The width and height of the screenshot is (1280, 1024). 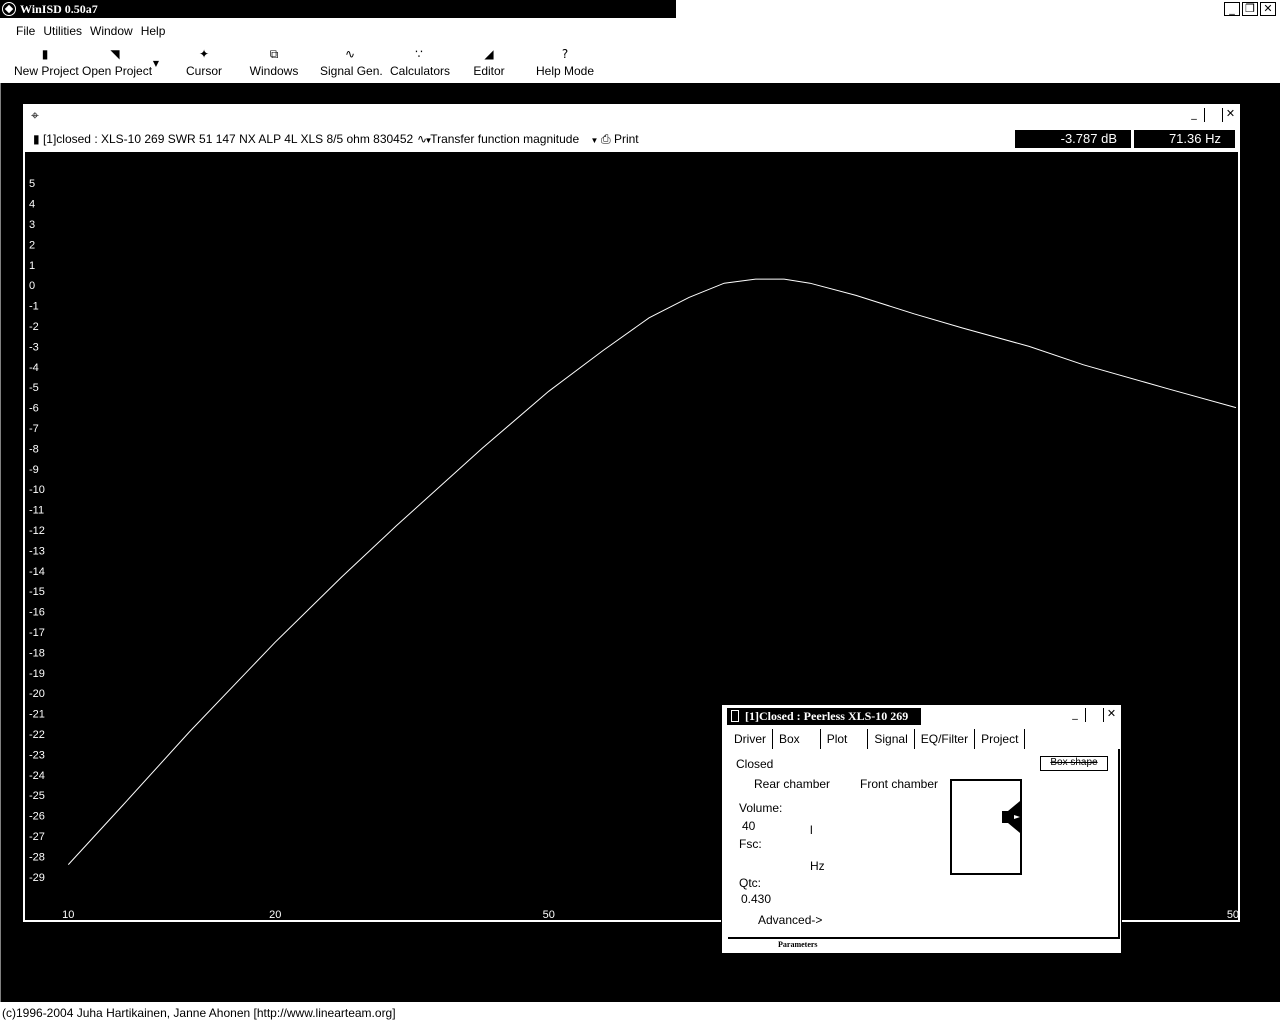 What do you see at coordinates (594, 140) in the screenshot?
I see `chevron-down-icon: ▼` at bounding box center [594, 140].